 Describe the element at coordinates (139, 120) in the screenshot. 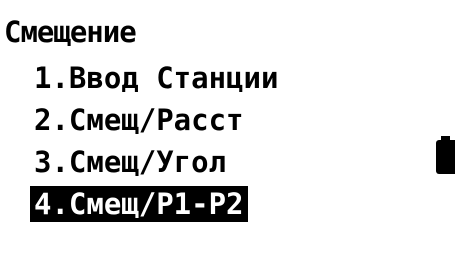

I see `menu-item-offset-distance: 2.Смещ/Расст` at that location.